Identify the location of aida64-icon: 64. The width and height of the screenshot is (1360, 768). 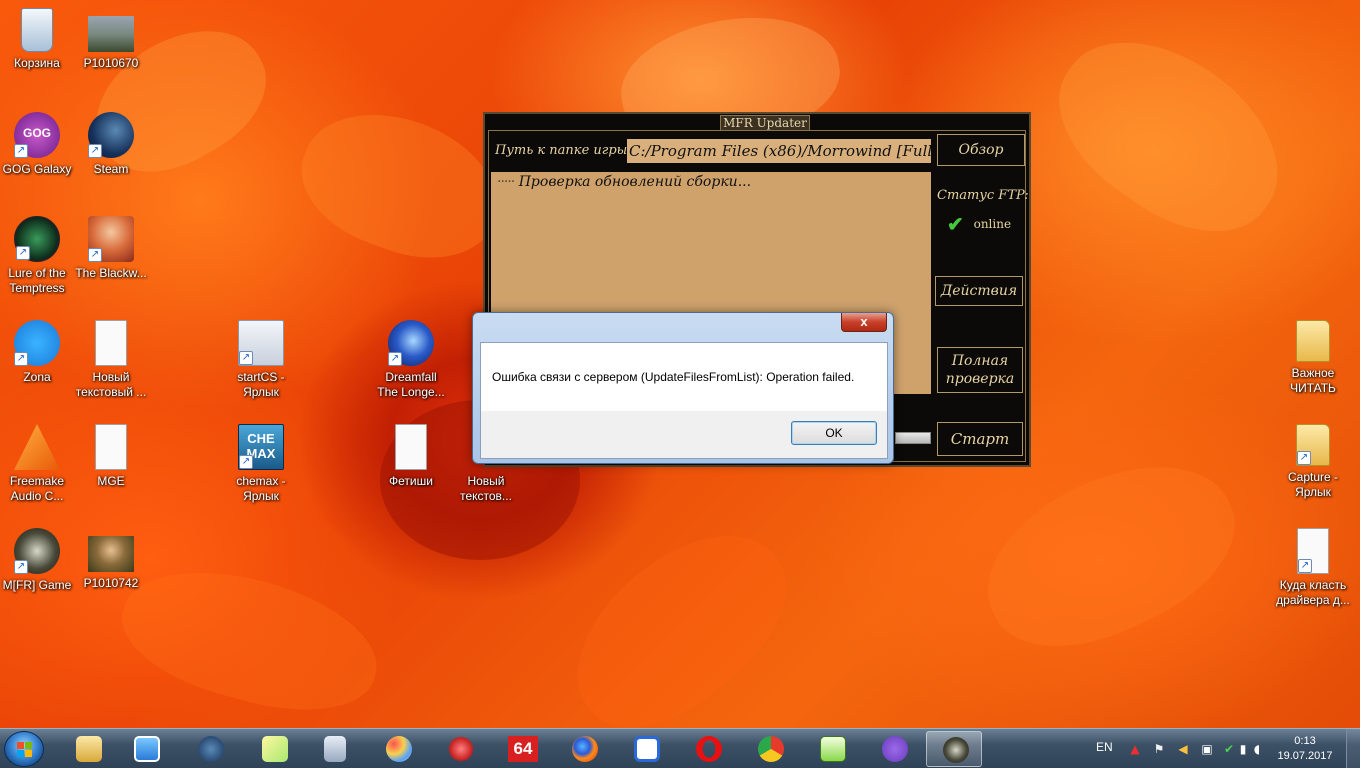
(523, 749).